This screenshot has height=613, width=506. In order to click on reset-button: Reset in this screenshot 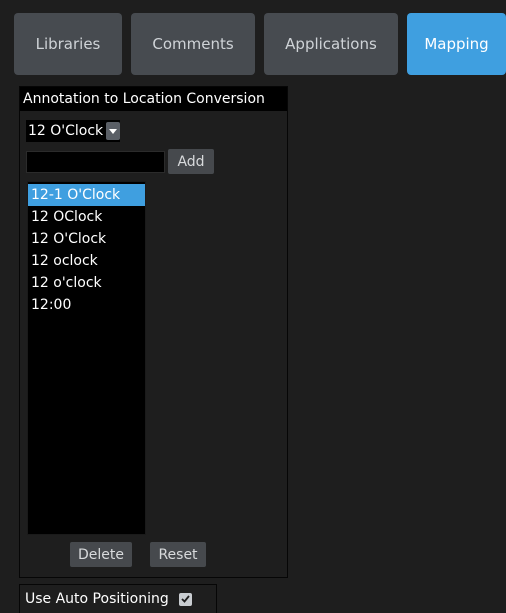, I will do `click(178, 554)`.